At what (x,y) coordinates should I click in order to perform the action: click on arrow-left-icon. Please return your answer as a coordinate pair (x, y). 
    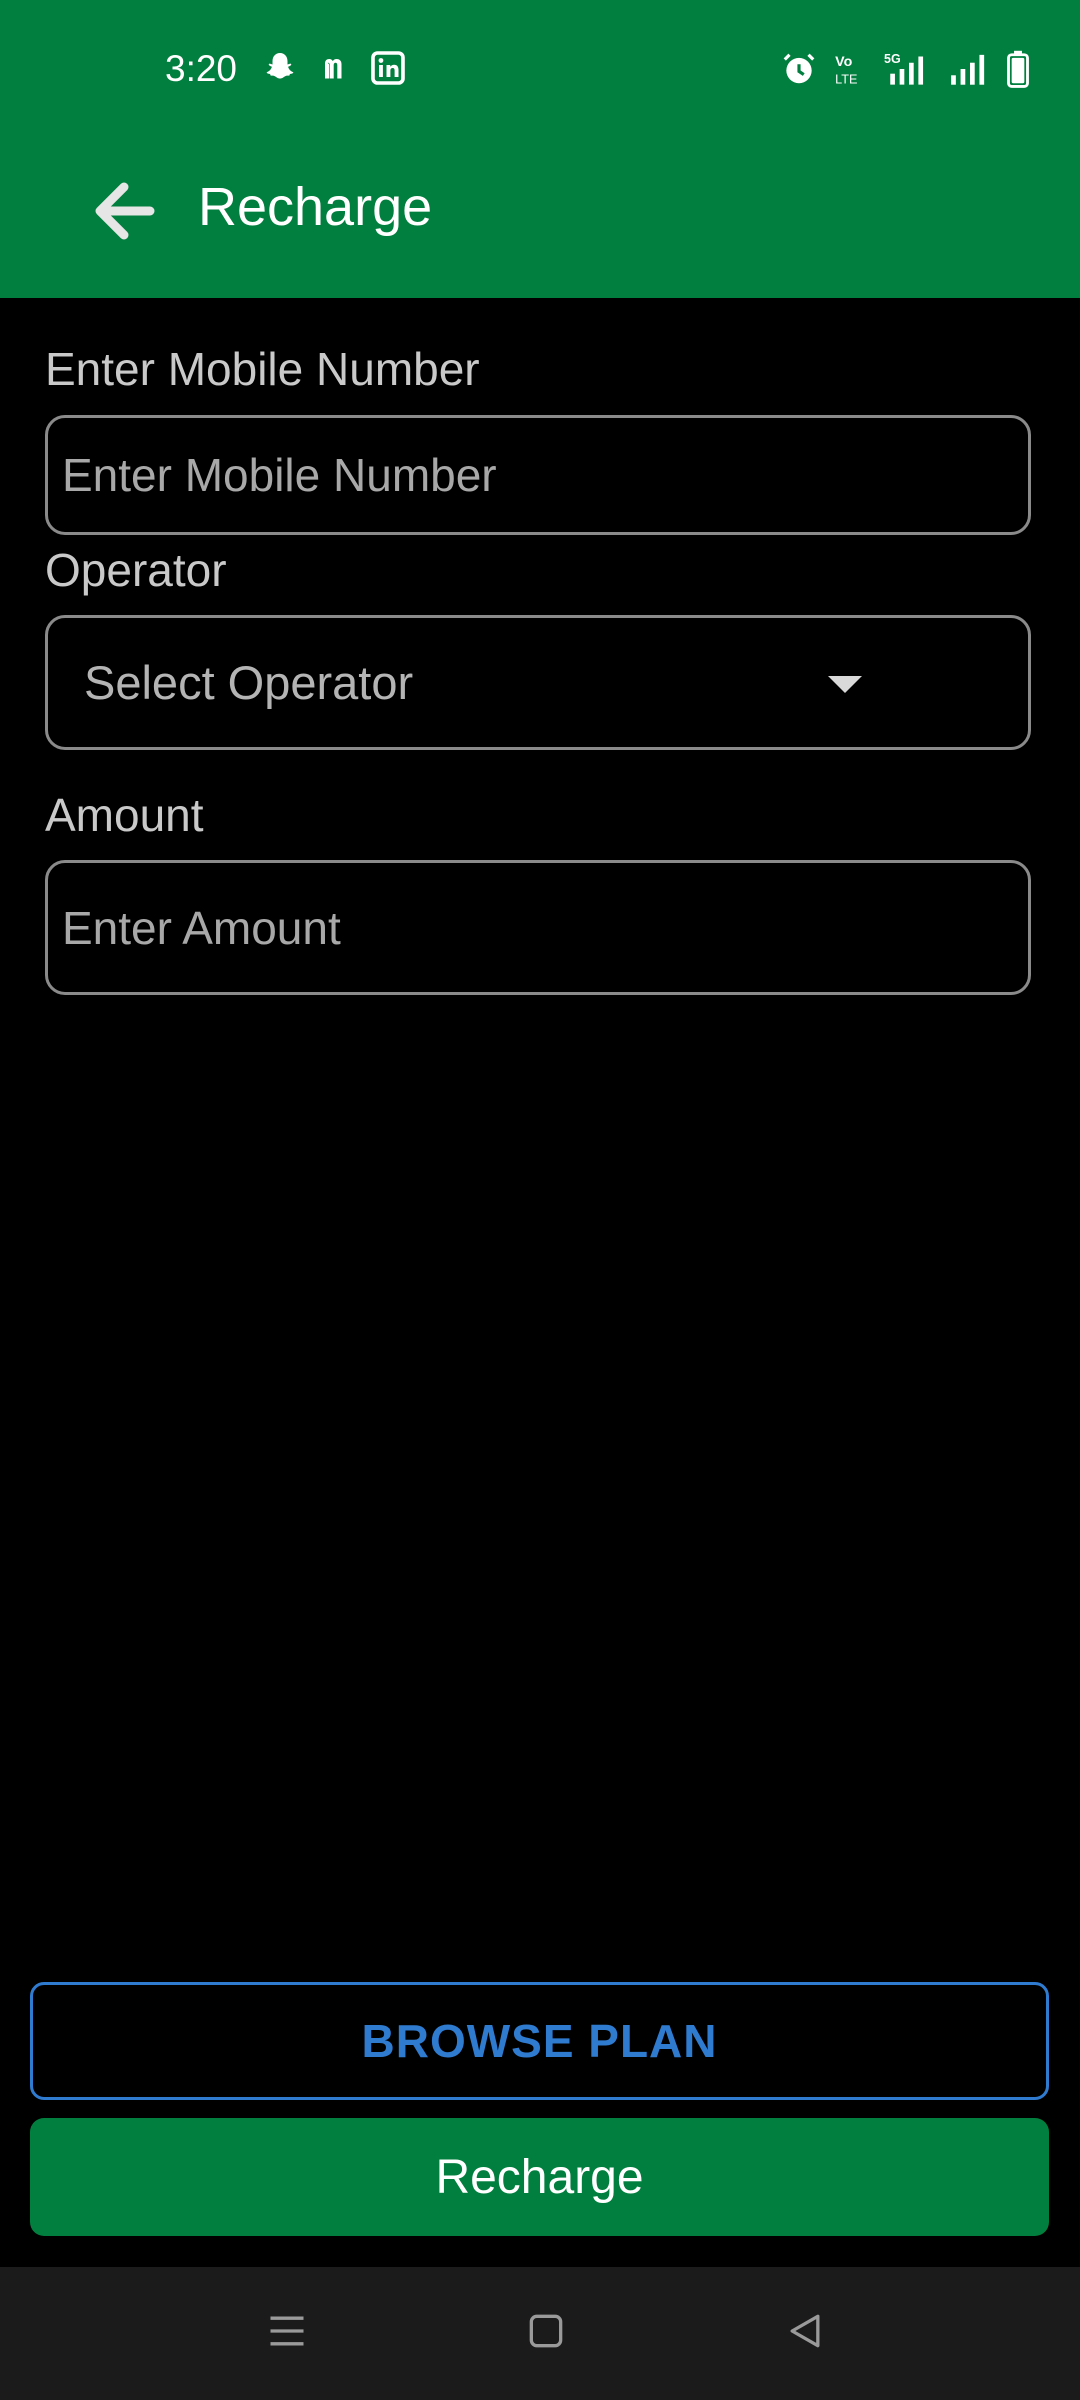
    Looking at the image, I should click on (124, 213).